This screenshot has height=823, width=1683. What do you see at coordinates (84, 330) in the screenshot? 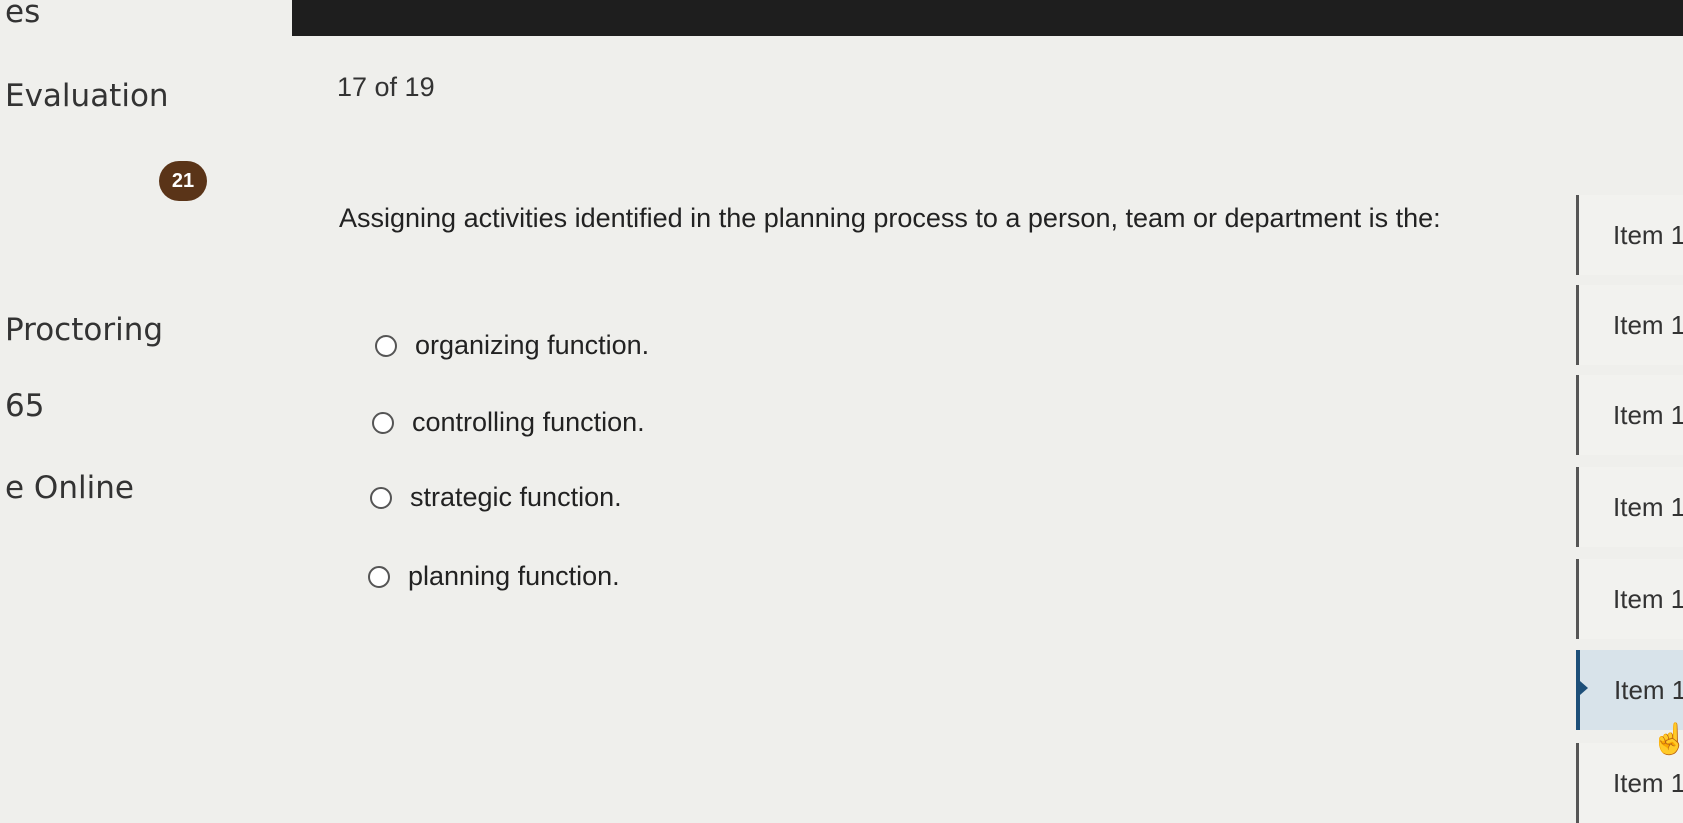
I see `left-nav-item-proctoring: Proctoring` at bounding box center [84, 330].